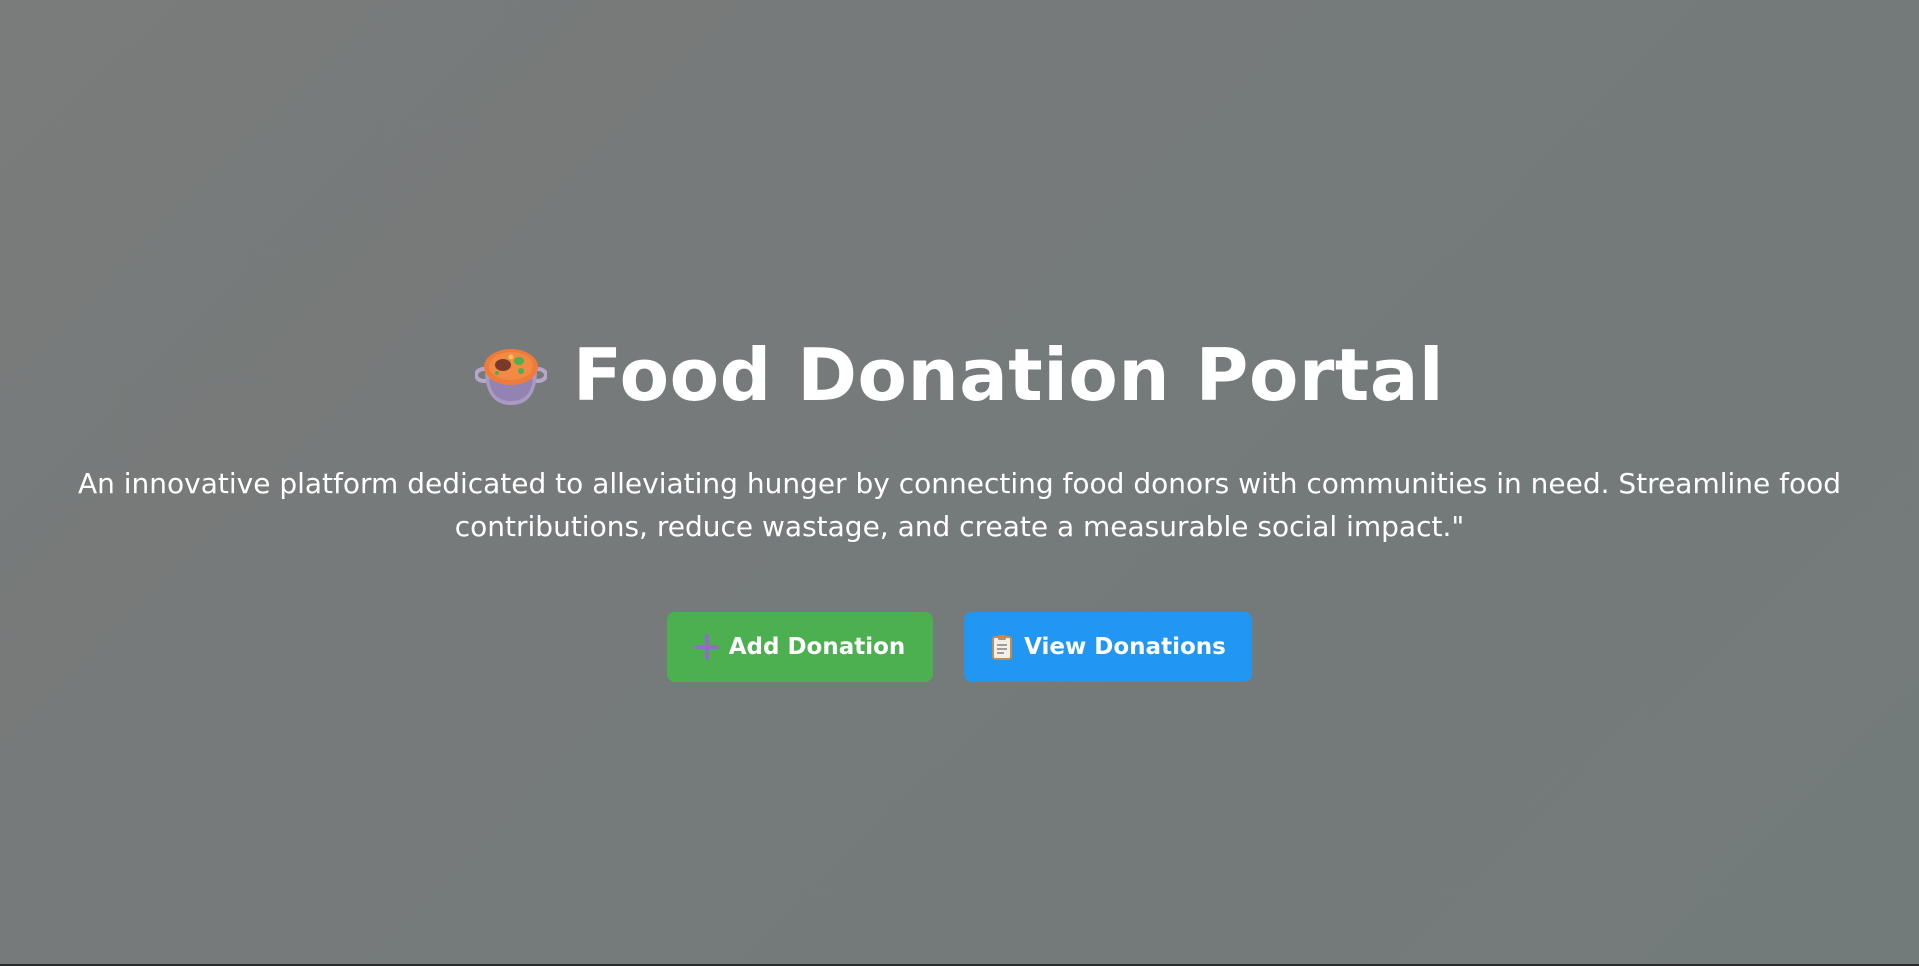 This screenshot has width=1919, height=966. Describe the element at coordinates (706, 647) in the screenshot. I see `plus-icon` at that location.